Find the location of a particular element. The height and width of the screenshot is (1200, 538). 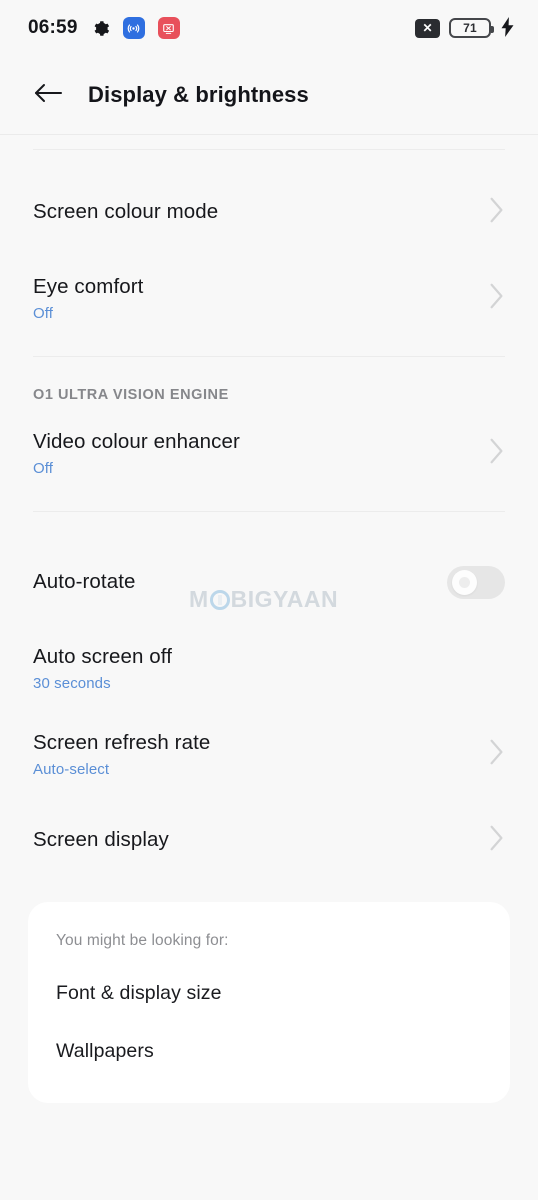

row-title: Auto screen off is located at coordinates (103, 656).